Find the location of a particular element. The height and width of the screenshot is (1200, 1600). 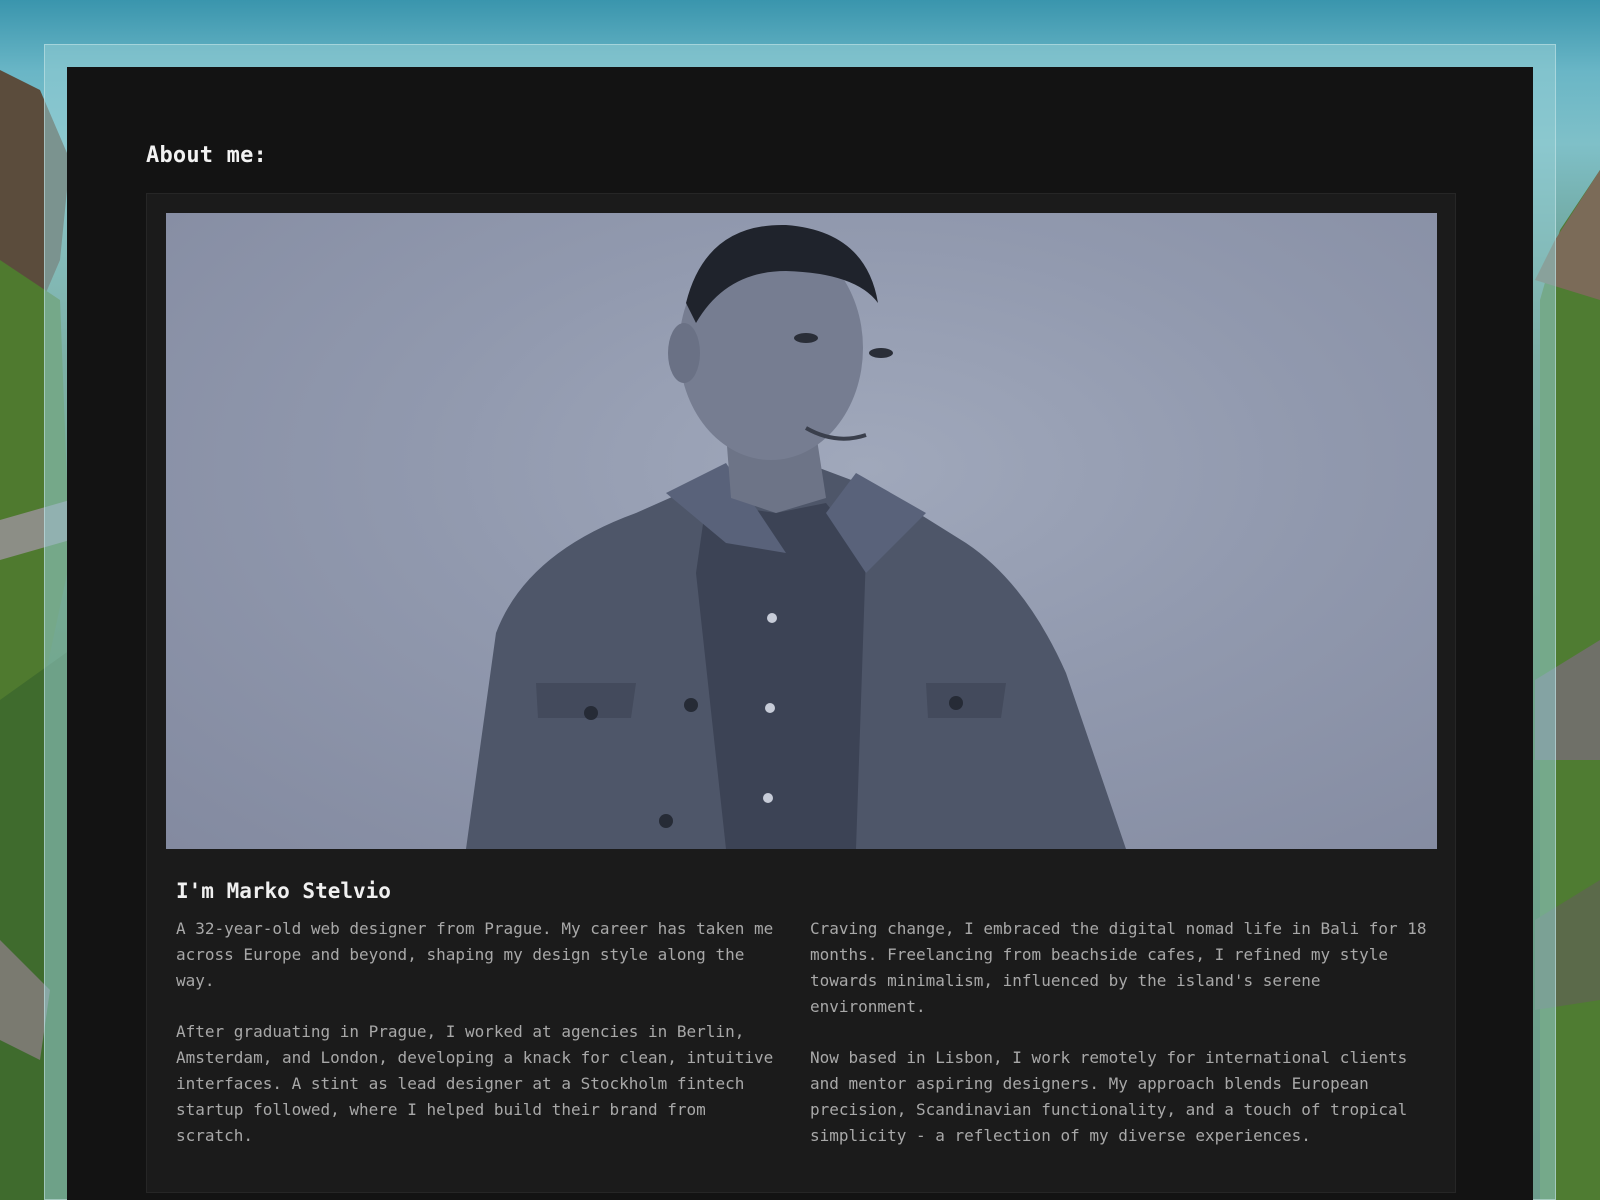

section-title: About me: is located at coordinates (207, 155).